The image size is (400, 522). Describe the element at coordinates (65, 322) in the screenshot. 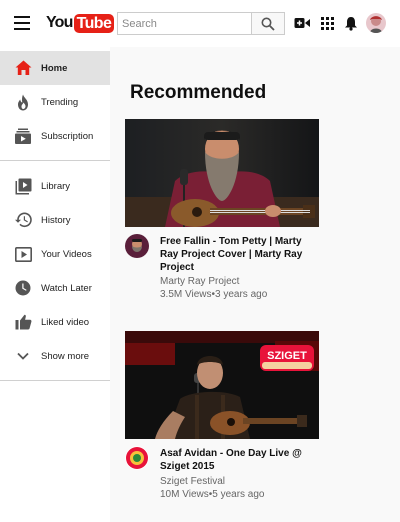

I see `sidebar-item-label: Liked video` at that location.